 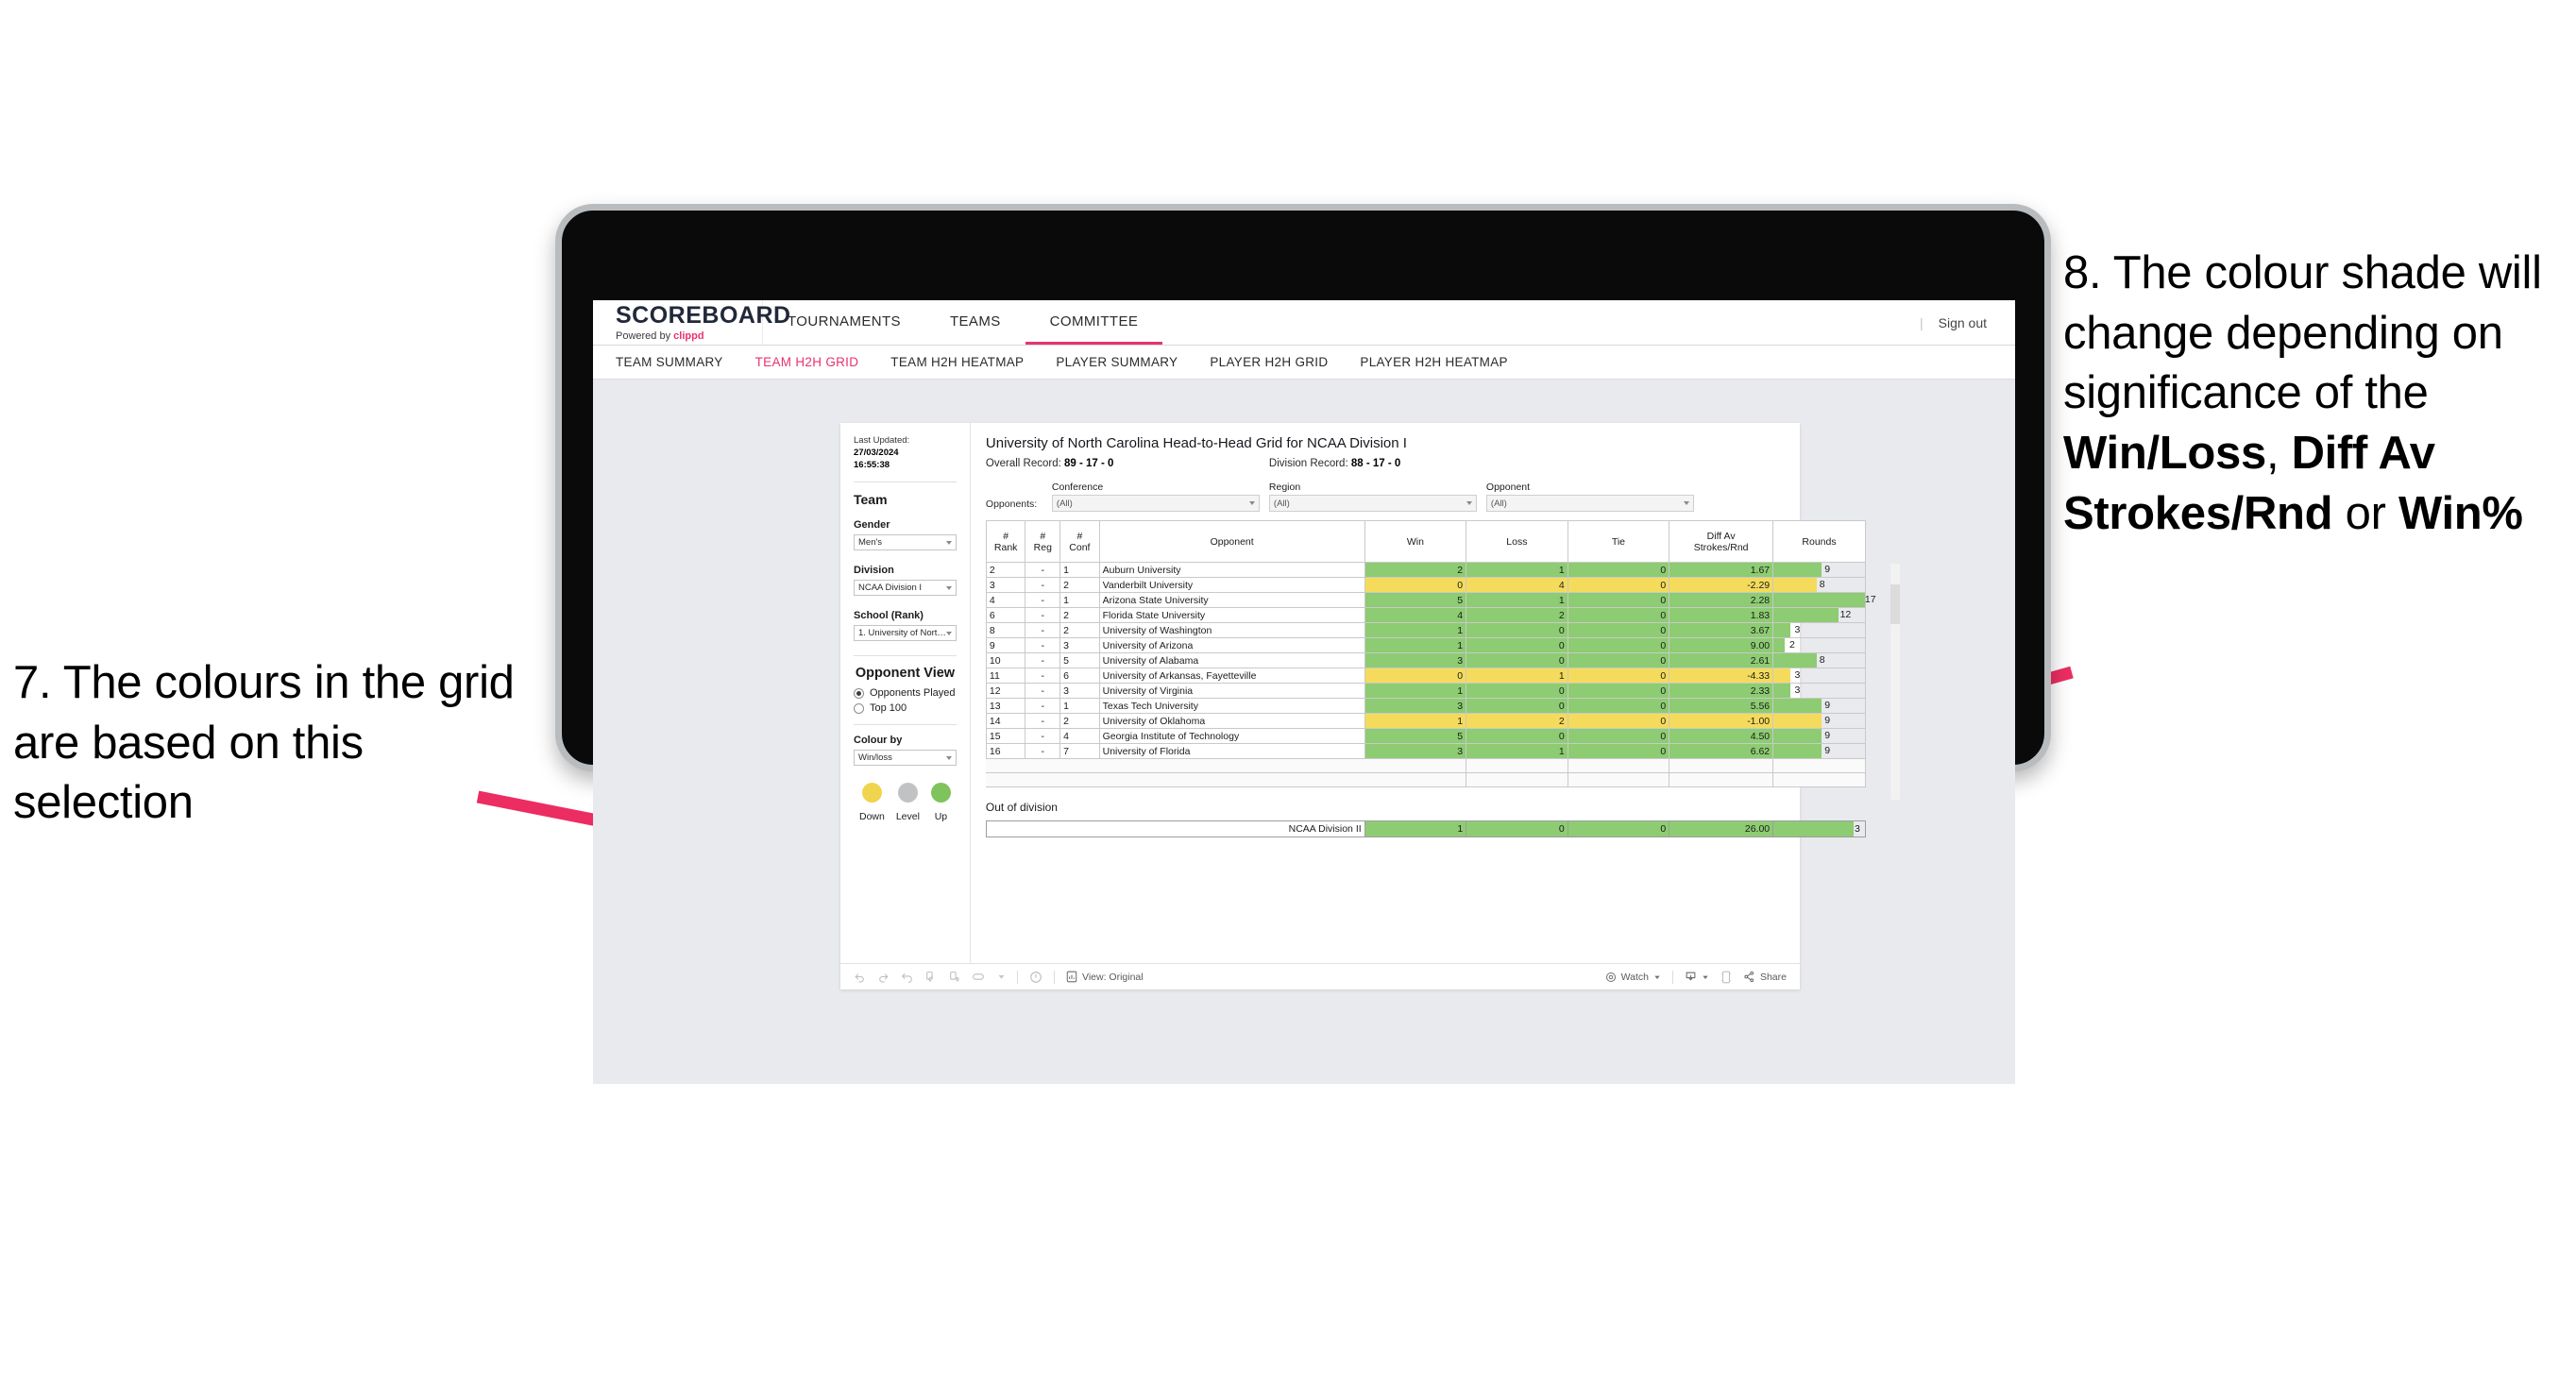 I want to click on topnav-item-tournaments: TOURNAMENTS, so click(x=844, y=322).